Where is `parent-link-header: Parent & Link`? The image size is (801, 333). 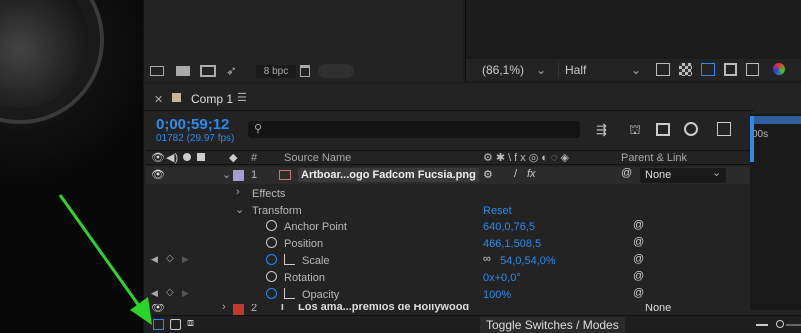 parent-link-header: Parent & Link is located at coordinates (654, 158).